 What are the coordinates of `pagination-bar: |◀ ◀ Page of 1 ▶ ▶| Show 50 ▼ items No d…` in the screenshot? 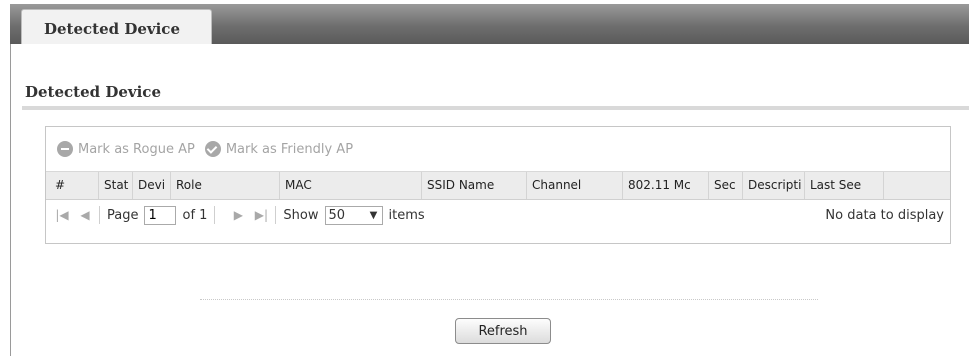 It's located at (498, 215).